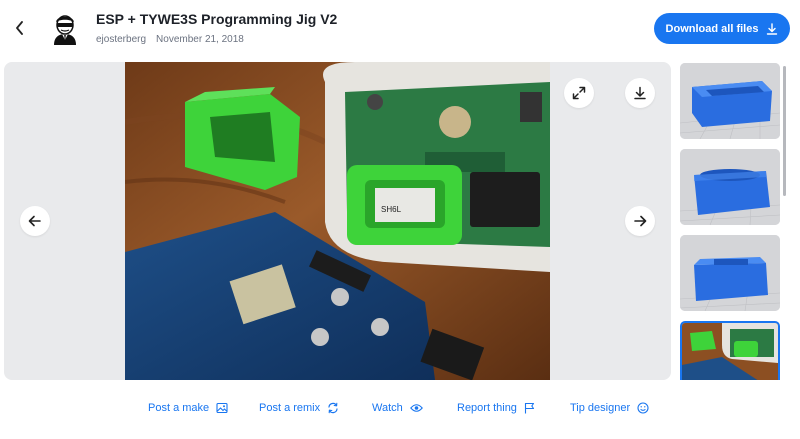 This screenshot has width=800, height=439. What do you see at coordinates (416, 408) in the screenshot?
I see `eye-icon` at bounding box center [416, 408].